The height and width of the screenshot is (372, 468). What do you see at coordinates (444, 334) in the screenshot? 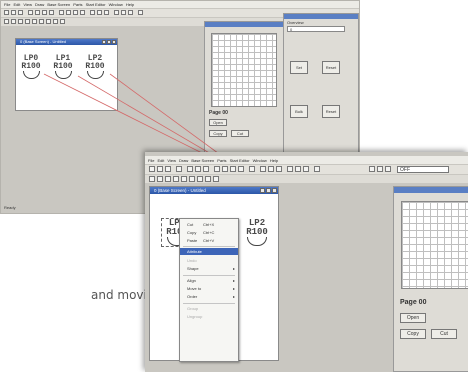
I see `cut-button: Cut` at bounding box center [444, 334].